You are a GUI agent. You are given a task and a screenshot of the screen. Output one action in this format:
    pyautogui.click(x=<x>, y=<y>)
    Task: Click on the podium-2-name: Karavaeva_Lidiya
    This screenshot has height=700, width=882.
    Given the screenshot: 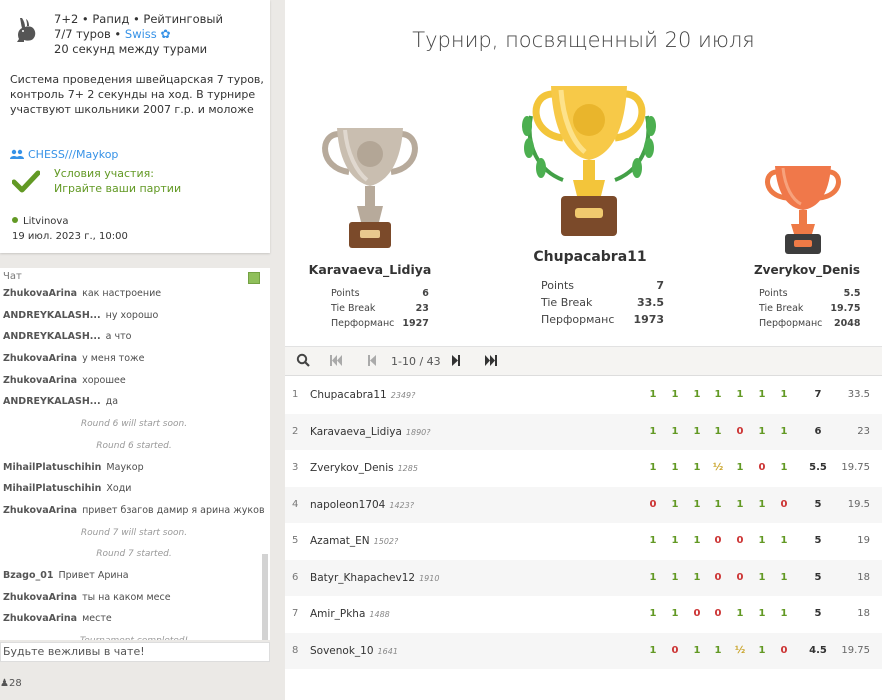 What is the action you would take?
    pyautogui.click(x=370, y=269)
    